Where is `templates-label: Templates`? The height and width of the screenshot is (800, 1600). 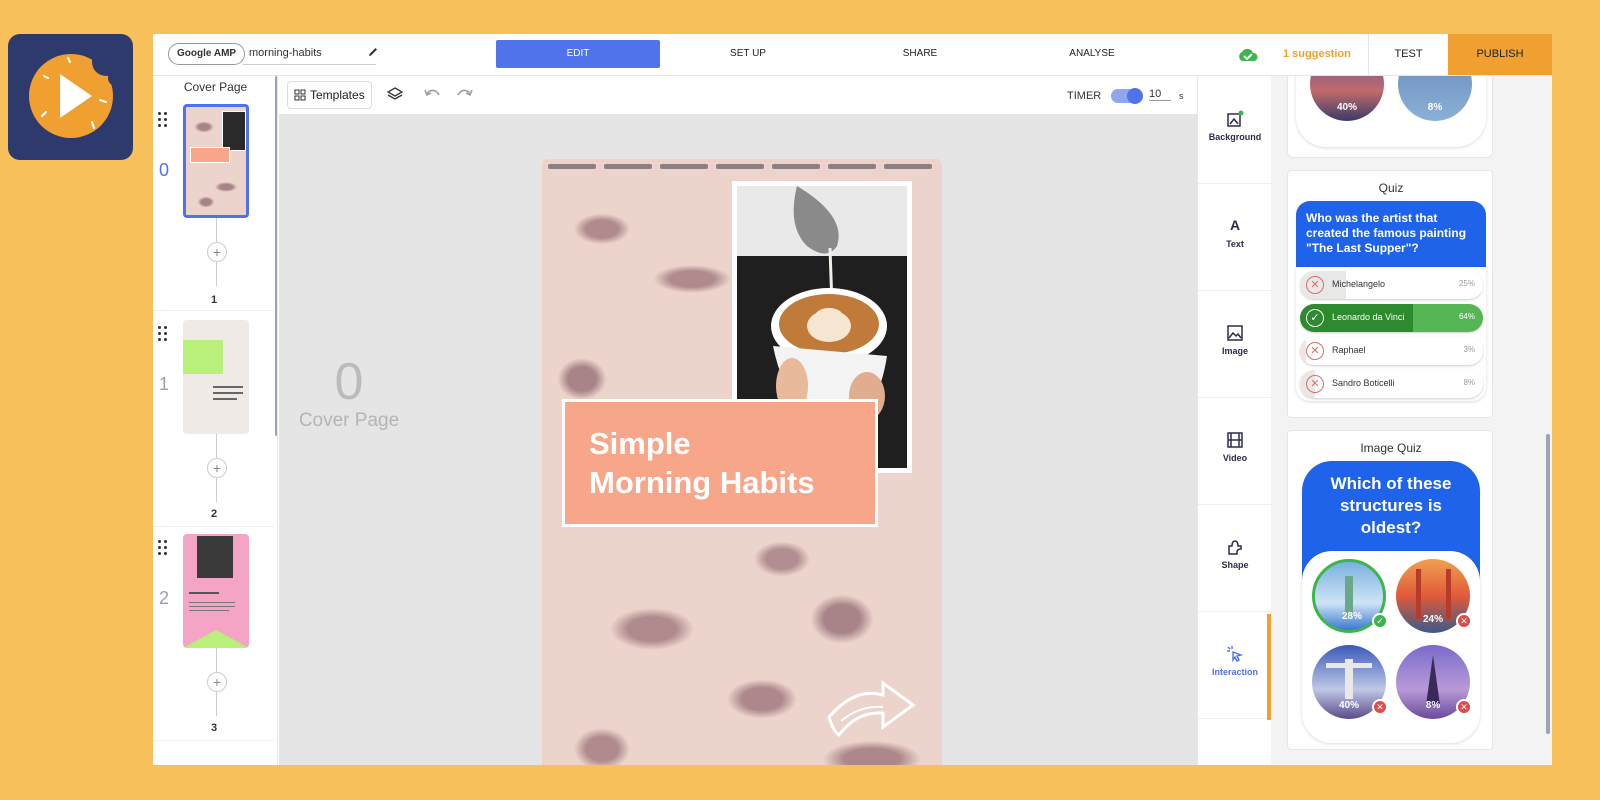
templates-label: Templates is located at coordinates (337, 95).